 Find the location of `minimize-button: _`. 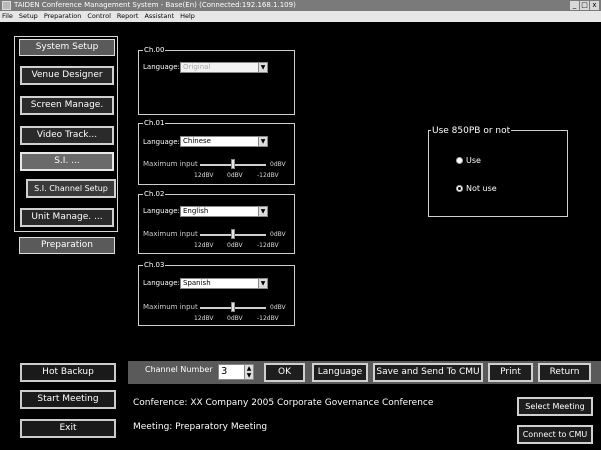

minimize-button: _ is located at coordinates (574, 5).